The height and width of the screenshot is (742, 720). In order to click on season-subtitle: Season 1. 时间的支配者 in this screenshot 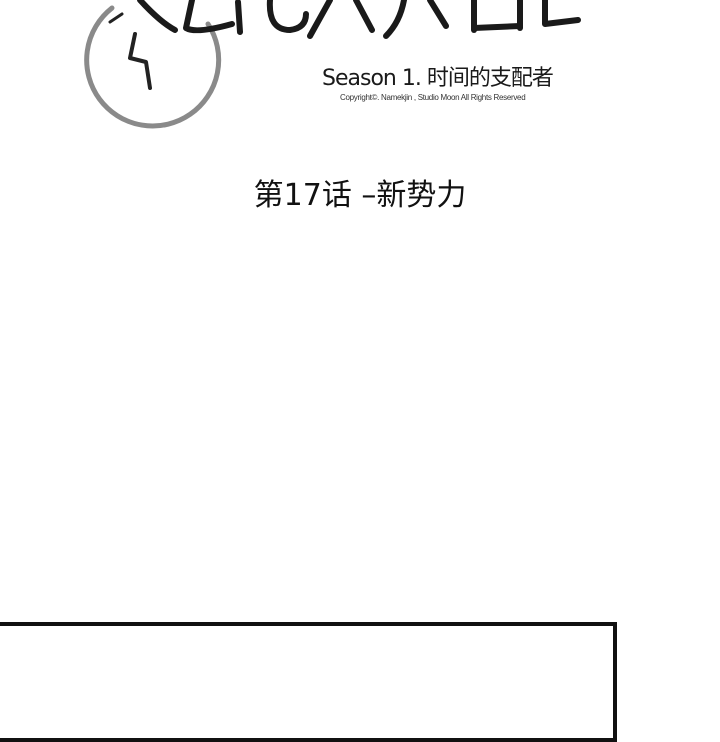, I will do `click(438, 78)`.